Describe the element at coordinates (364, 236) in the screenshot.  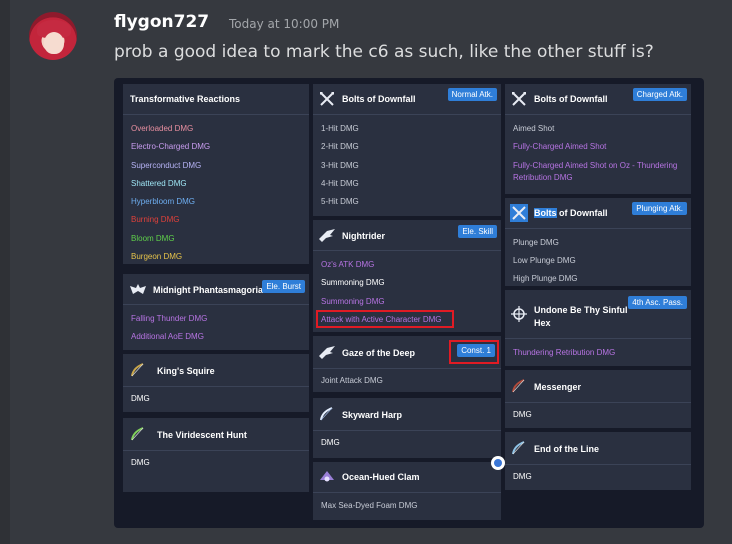
I see `card-title: Nightrider` at that location.